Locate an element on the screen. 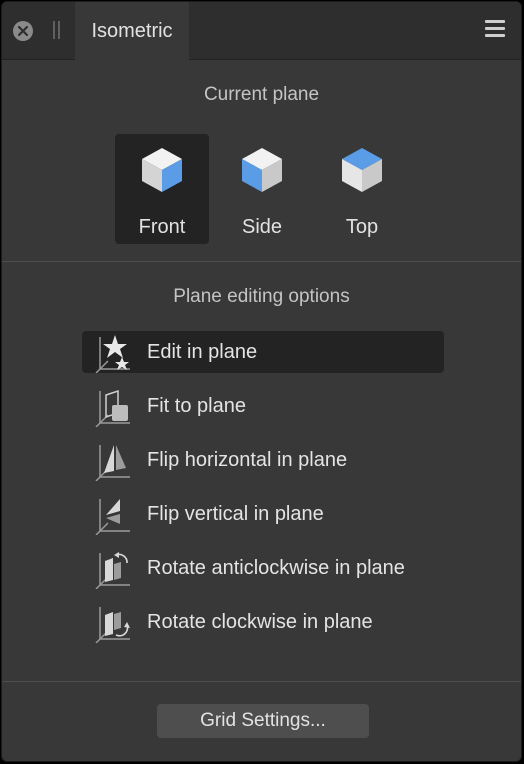 The image size is (524, 764). plane-top-button: Top is located at coordinates (362, 189).